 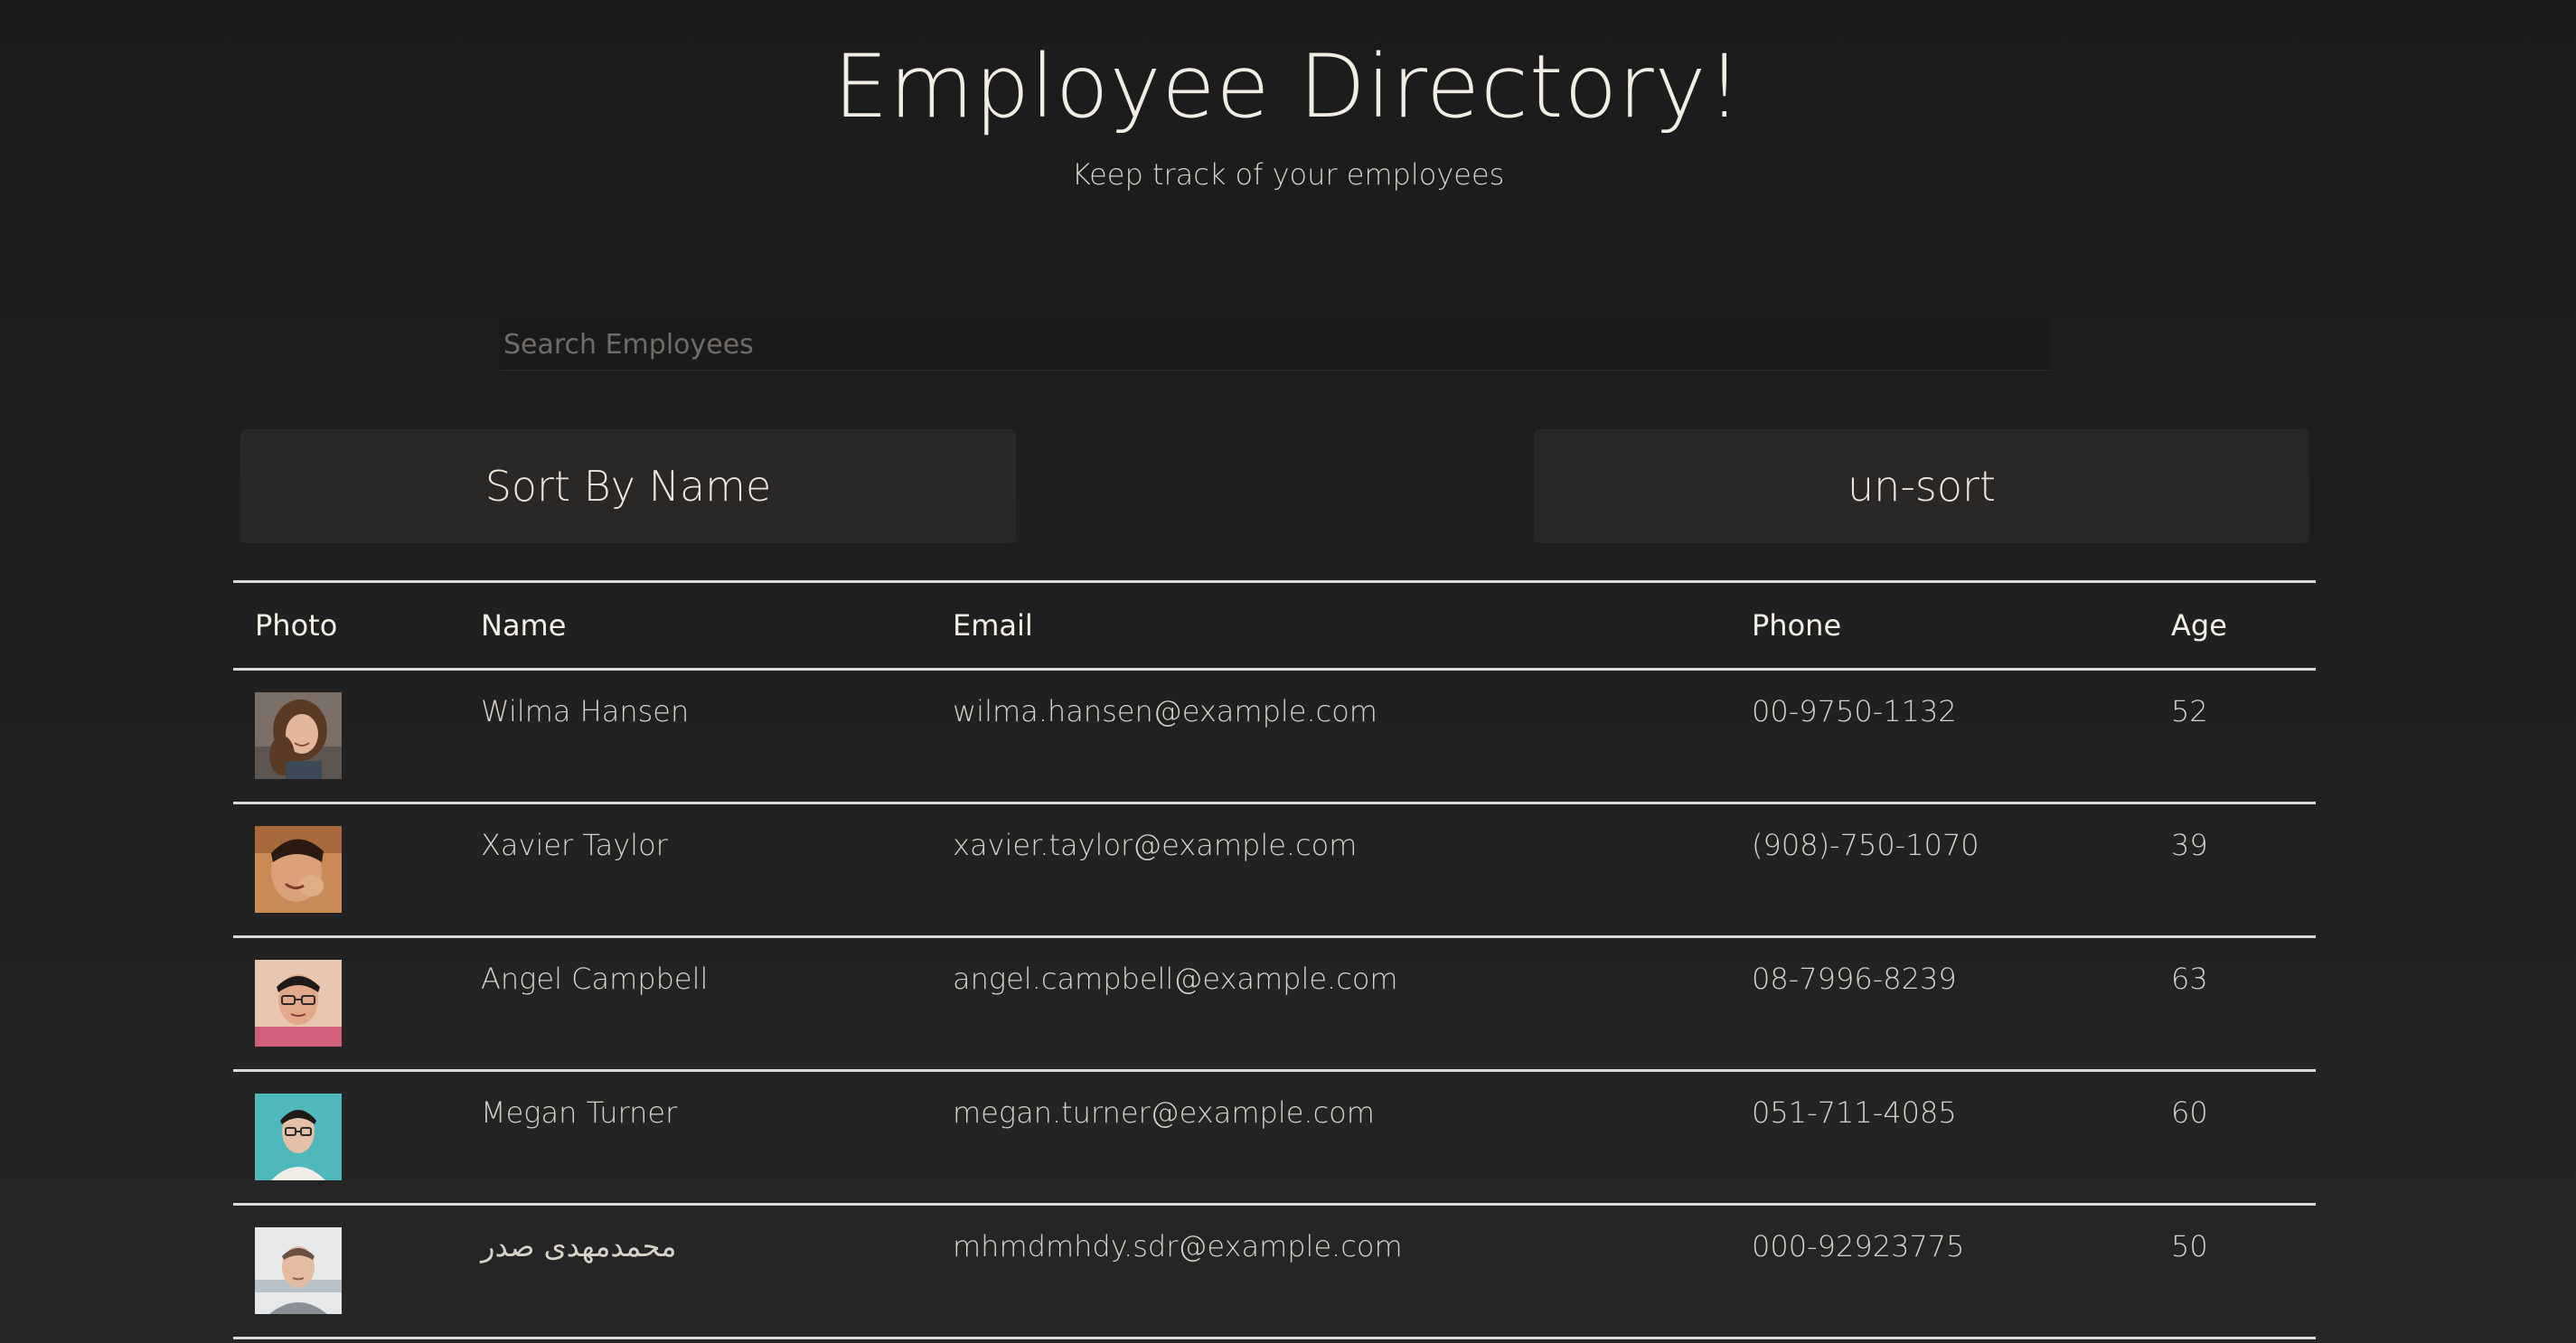 What do you see at coordinates (579, 1112) in the screenshot?
I see `employee-name: Megan Turner` at bounding box center [579, 1112].